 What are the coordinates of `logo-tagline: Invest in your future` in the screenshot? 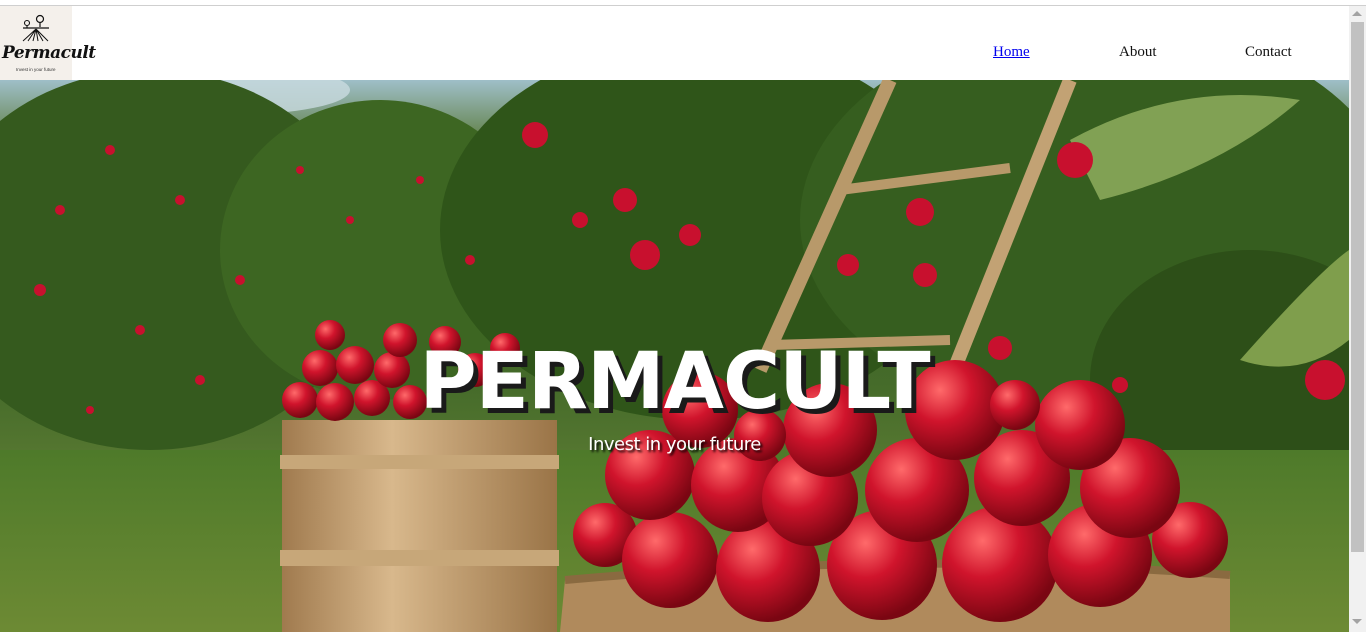 It's located at (36, 69).